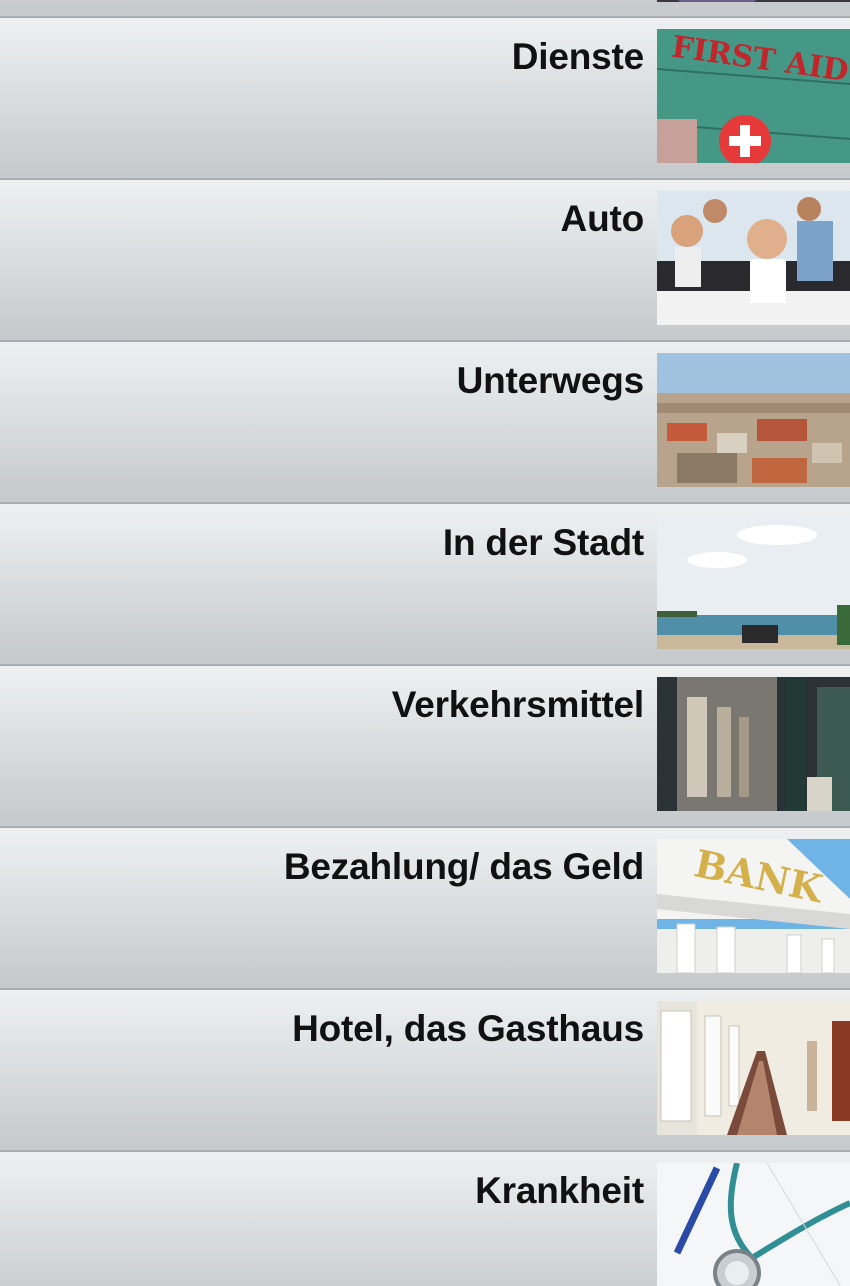 The height and width of the screenshot is (1286, 850). Describe the element at coordinates (425, 420) in the screenshot. I see `list-item-unterwegs: Unterwegs` at that location.